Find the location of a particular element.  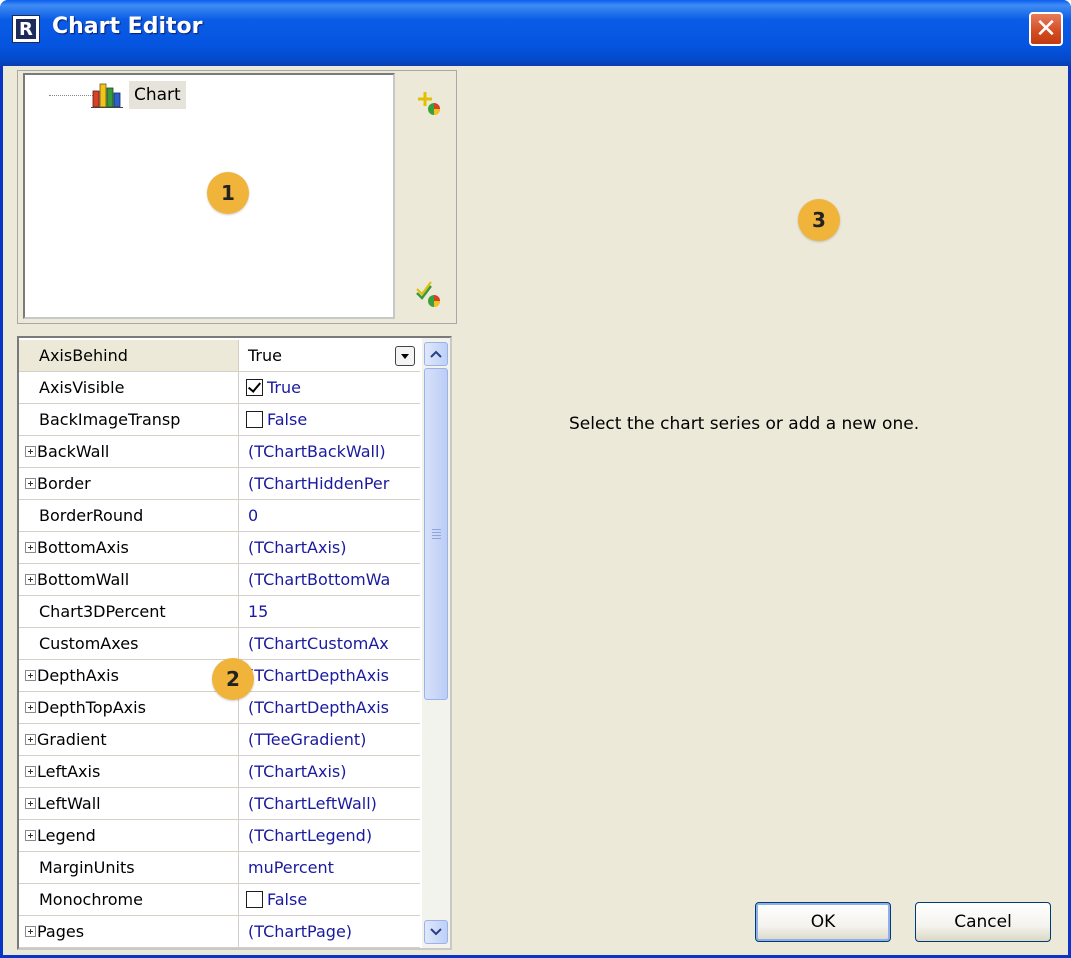

property-name: DepthTopAxis is located at coordinates (91, 707).